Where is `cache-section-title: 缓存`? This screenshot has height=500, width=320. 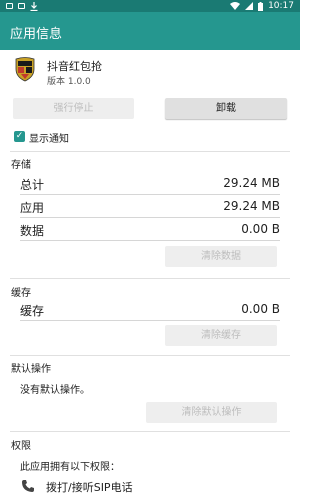
cache-section-title: 缓存 is located at coordinates (21, 293).